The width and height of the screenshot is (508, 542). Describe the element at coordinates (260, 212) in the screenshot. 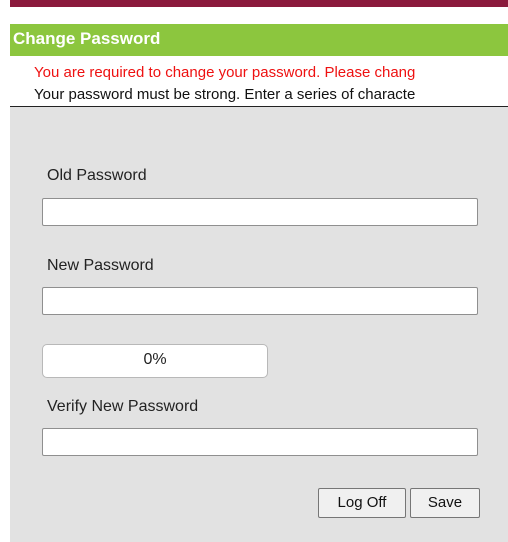

I see `old-password-field` at that location.